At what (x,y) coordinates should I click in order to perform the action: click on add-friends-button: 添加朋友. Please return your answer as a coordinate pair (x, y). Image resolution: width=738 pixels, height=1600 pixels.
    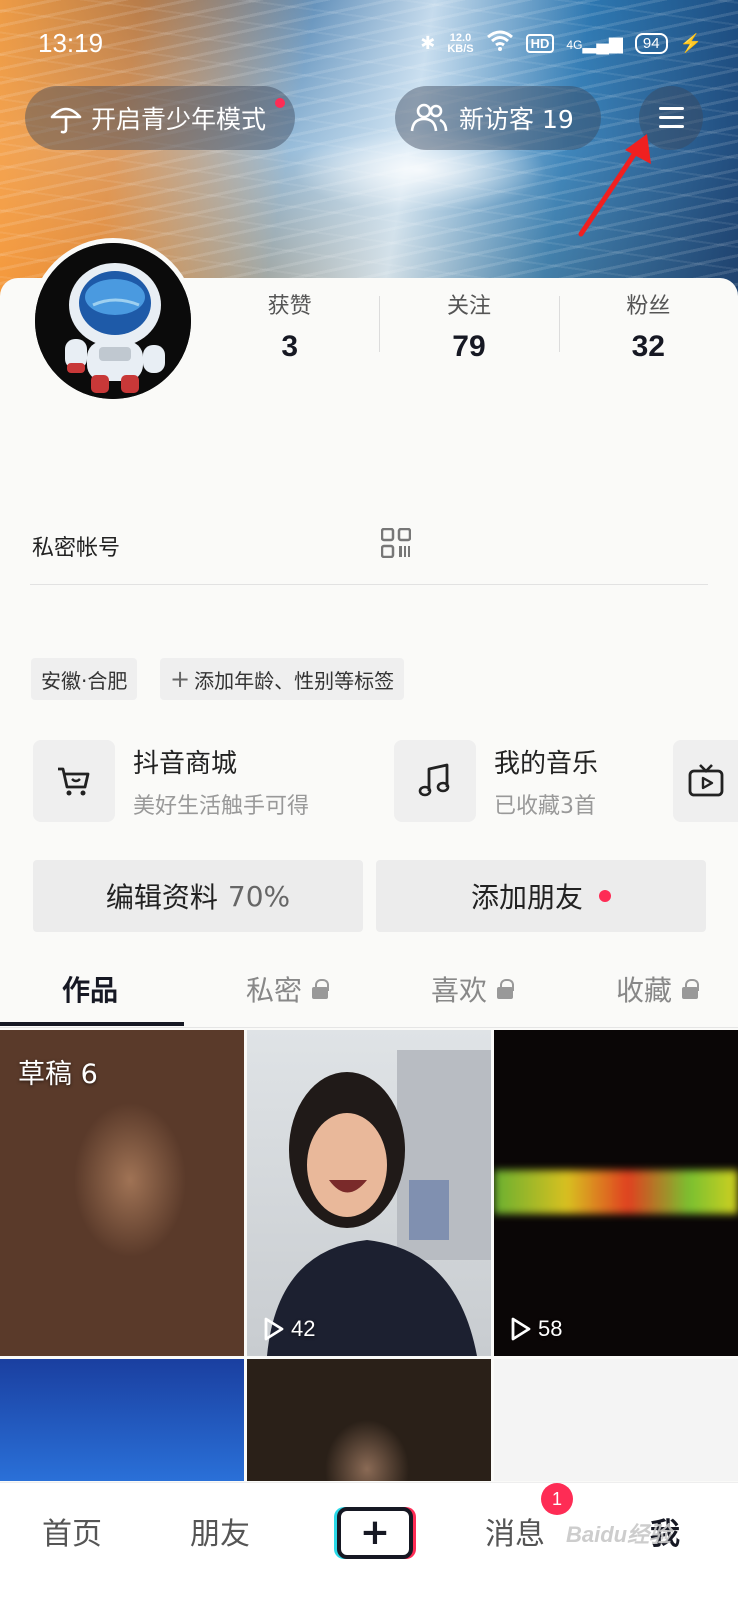
    Looking at the image, I should click on (541, 896).